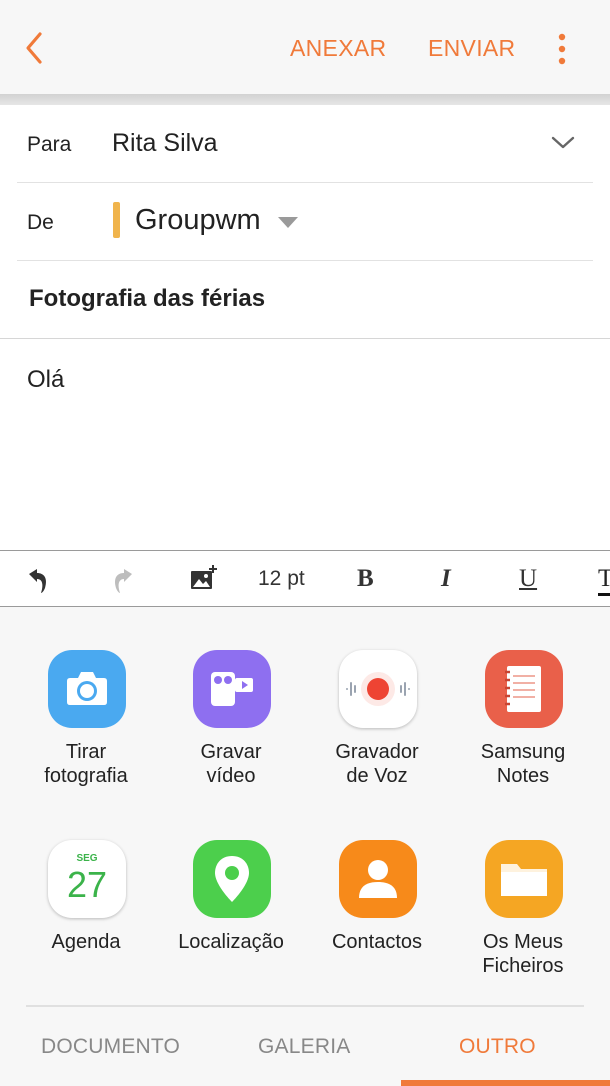 This screenshot has height=1086, width=610. Describe the element at coordinates (365, 579) in the screenshot. I see `bold-button: B` at that location.